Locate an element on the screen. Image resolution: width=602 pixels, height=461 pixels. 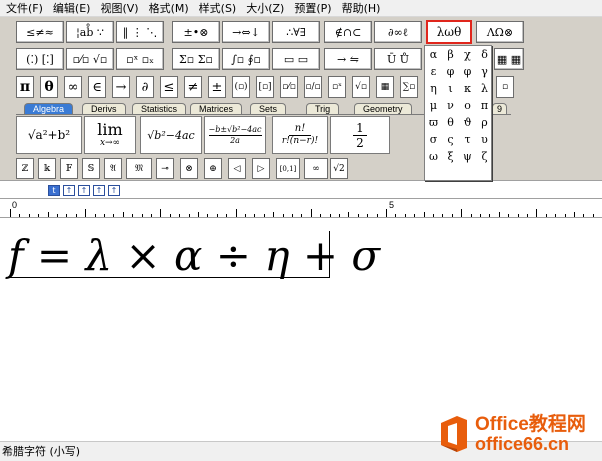
brackets-template-button: [▫] is located at coordinates (265, 87).